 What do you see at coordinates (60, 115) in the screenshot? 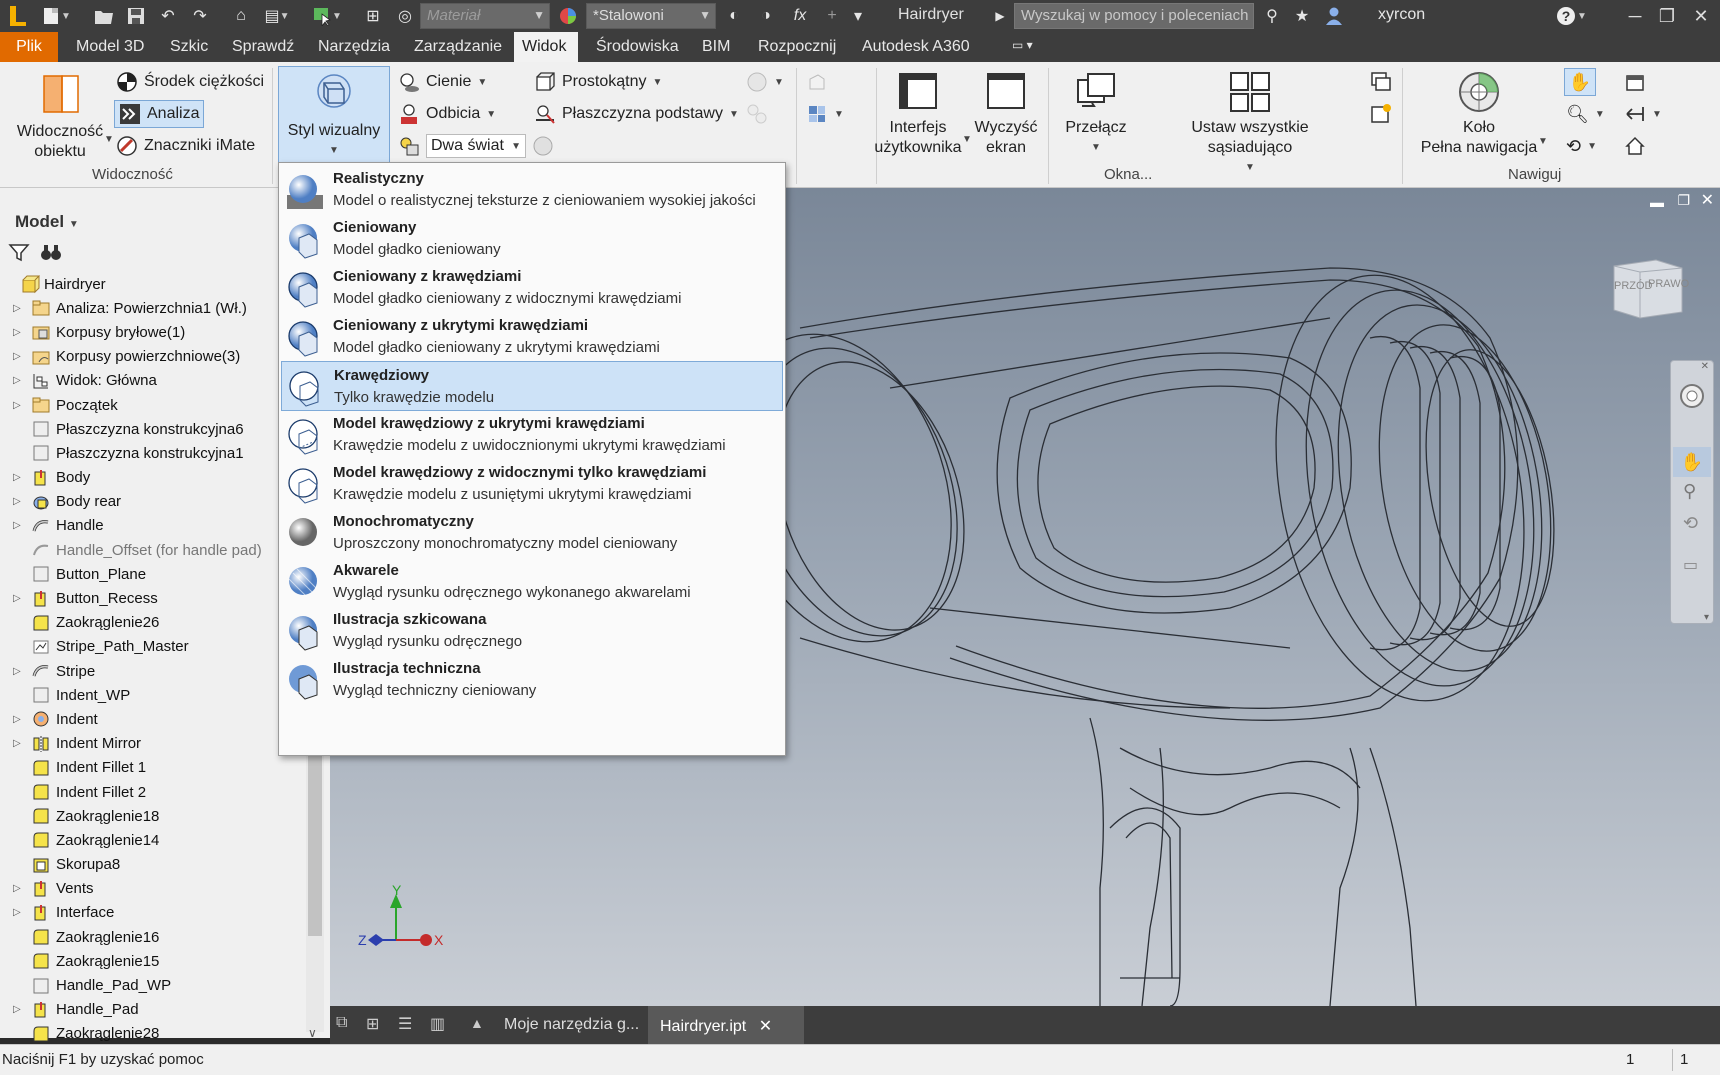
I see `object-visibility-button: Widoczność obiektu` at bounding box center [60, 115].